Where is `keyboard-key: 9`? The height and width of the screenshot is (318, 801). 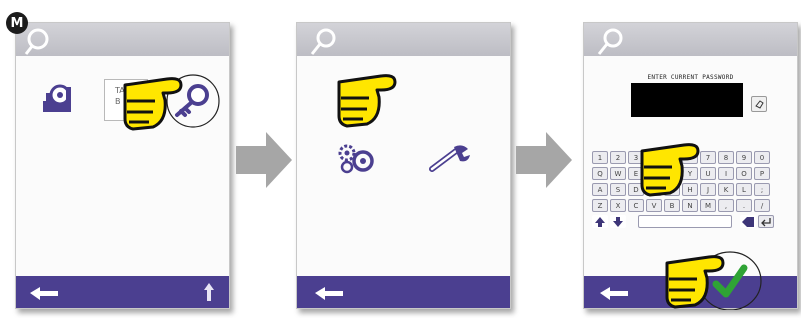 keyboard-key: 9 is located at coordinates (744, 157).